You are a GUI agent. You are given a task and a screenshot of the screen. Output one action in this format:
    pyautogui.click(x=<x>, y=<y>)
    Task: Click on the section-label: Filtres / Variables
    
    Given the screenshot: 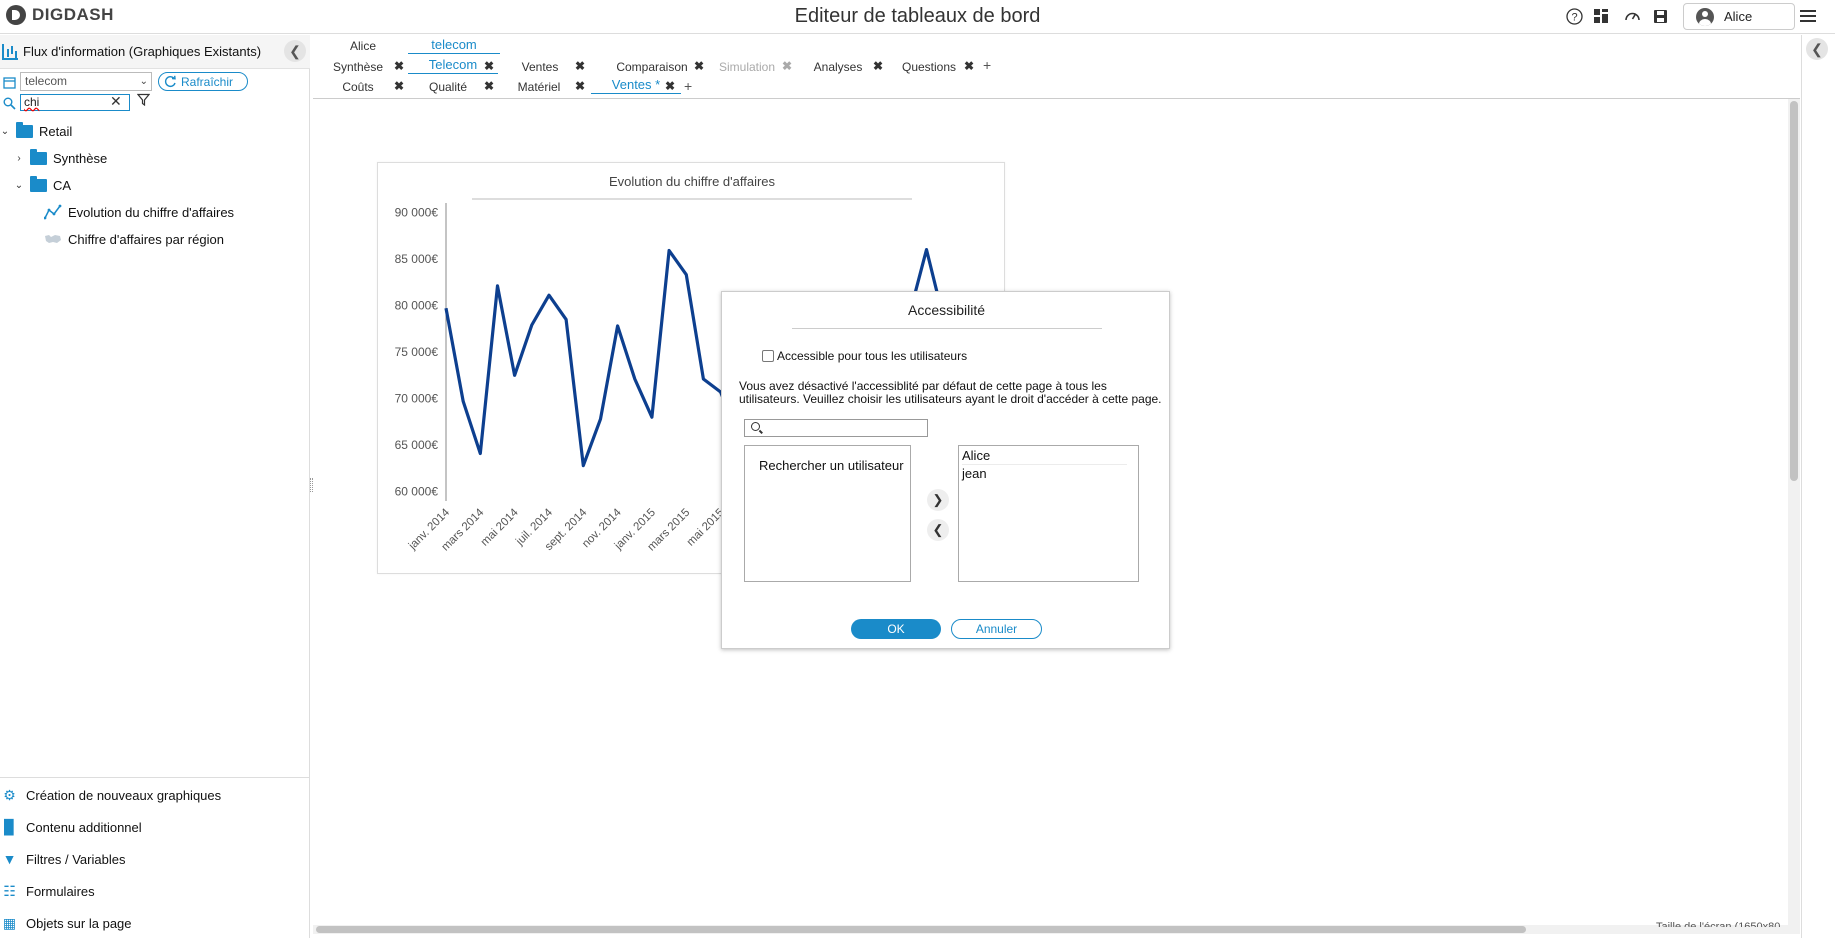 What is the action you would take?
    pyautogui.click(x=76, y=859)
    